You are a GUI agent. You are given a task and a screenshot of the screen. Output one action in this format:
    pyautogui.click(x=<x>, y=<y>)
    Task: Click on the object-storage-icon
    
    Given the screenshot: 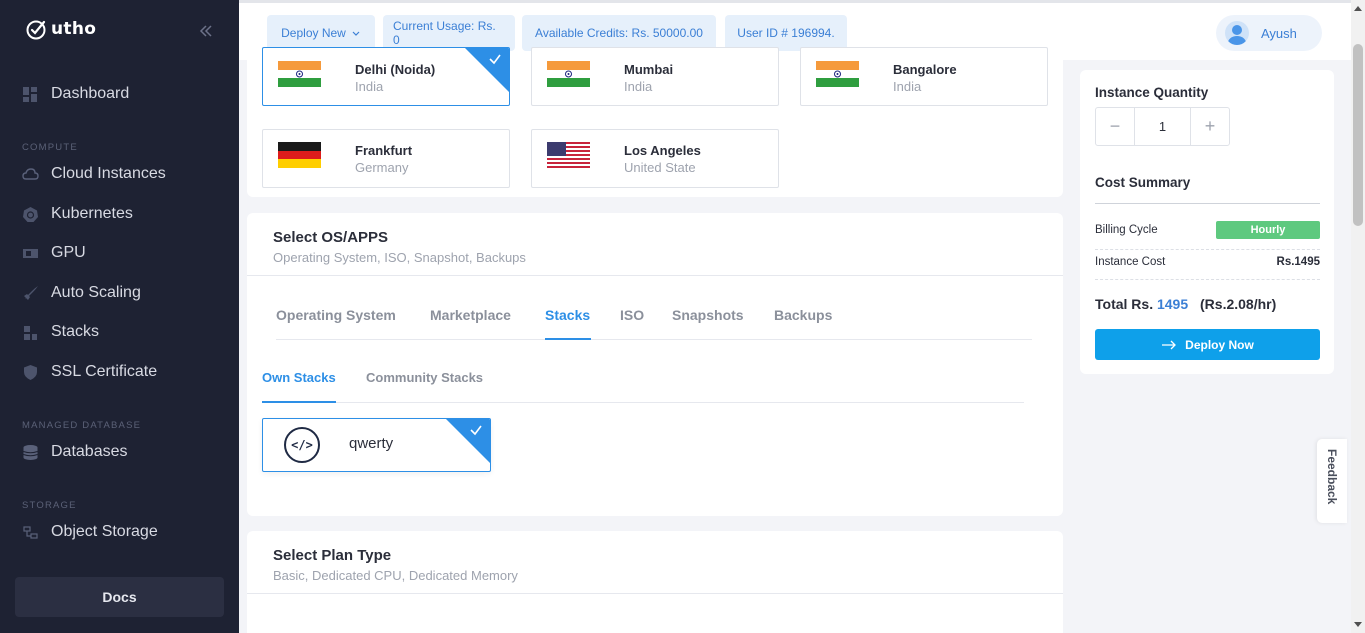 What is the action you would take?
    pyautogui.click(x=30, y=532)
    